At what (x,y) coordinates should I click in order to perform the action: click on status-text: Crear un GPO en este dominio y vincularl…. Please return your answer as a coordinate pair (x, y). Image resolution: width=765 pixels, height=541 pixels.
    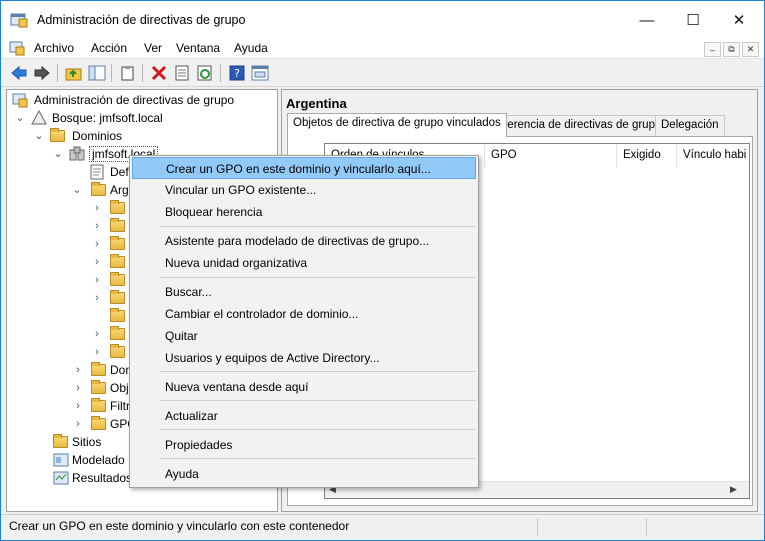
    Looking at the image, I should click on (179, 526).